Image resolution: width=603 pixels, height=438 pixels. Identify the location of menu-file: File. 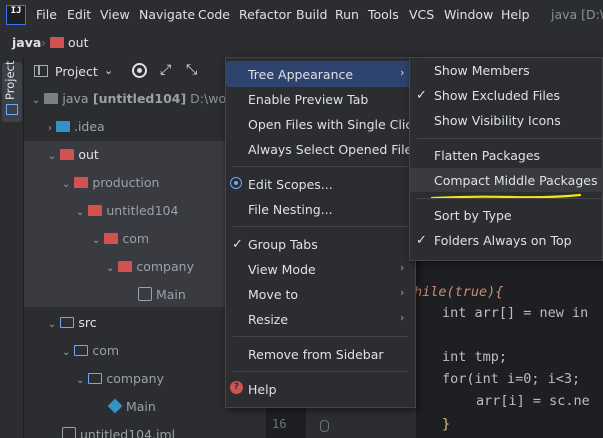
(46, 14).